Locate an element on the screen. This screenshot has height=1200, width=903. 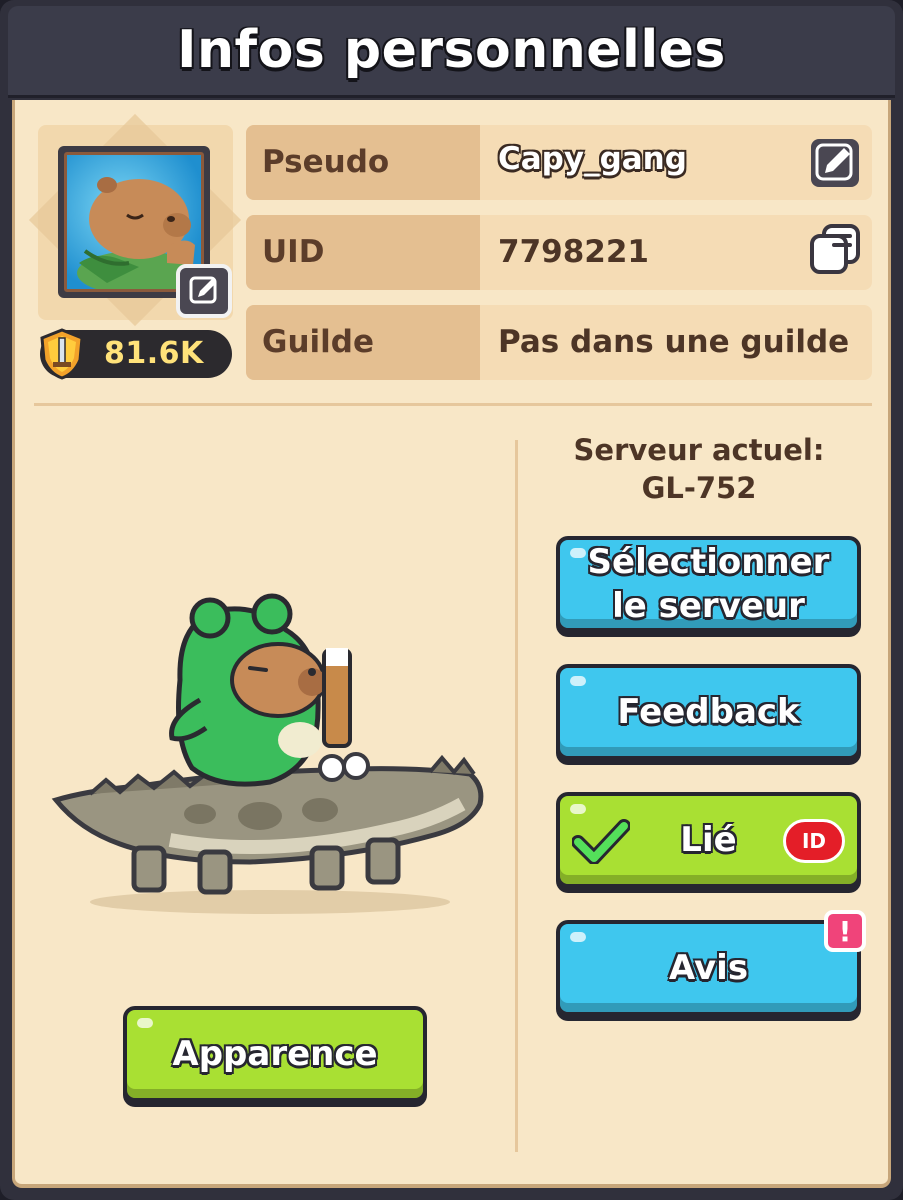
copy-icon is located at coordinates (835, 249).